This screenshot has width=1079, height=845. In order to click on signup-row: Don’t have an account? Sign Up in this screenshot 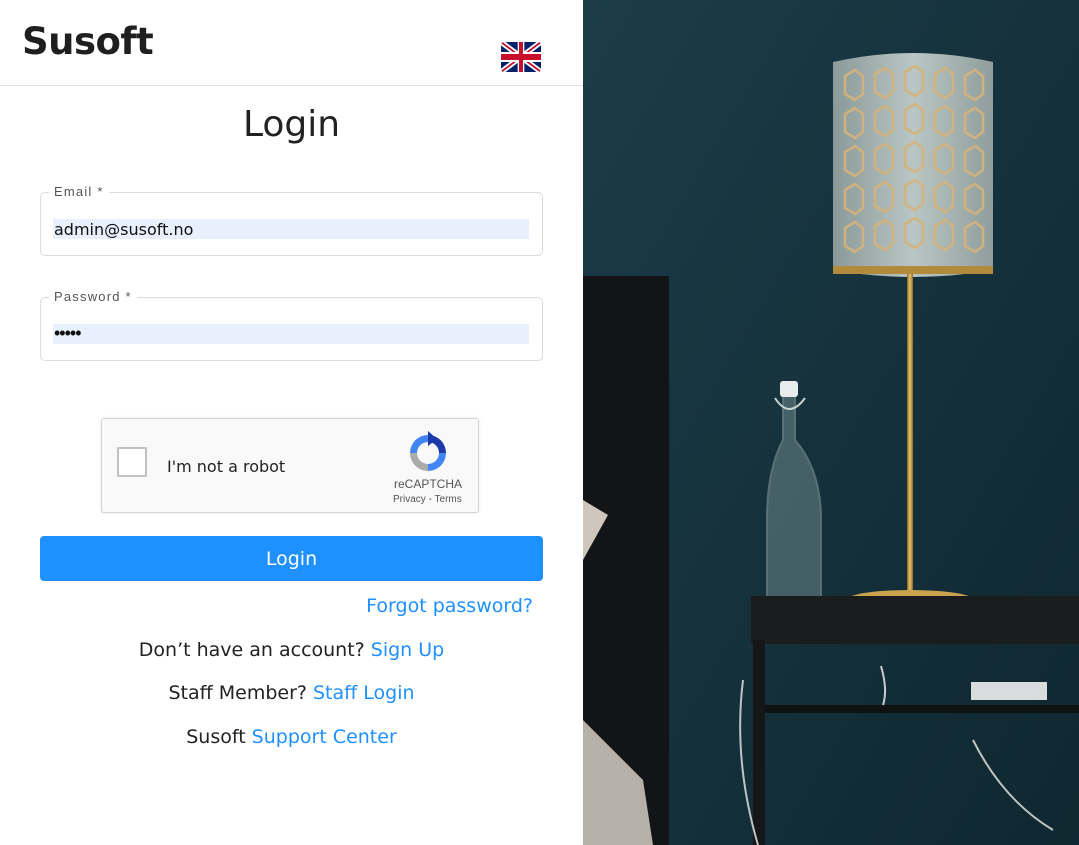, I will do `click(291, 650)`.